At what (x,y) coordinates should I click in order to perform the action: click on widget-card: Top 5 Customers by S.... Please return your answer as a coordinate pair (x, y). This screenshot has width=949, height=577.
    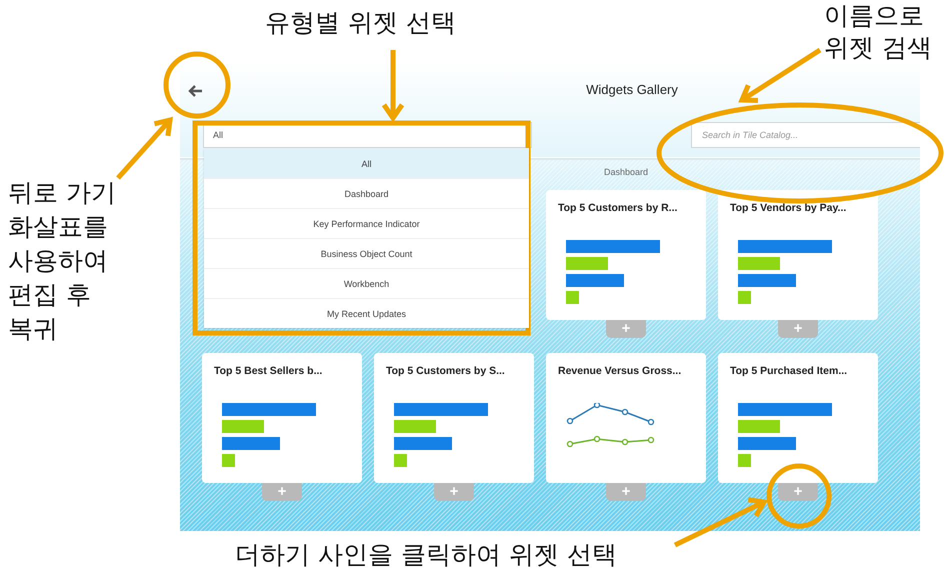
    Looking at the image, I should click on (454, 418).